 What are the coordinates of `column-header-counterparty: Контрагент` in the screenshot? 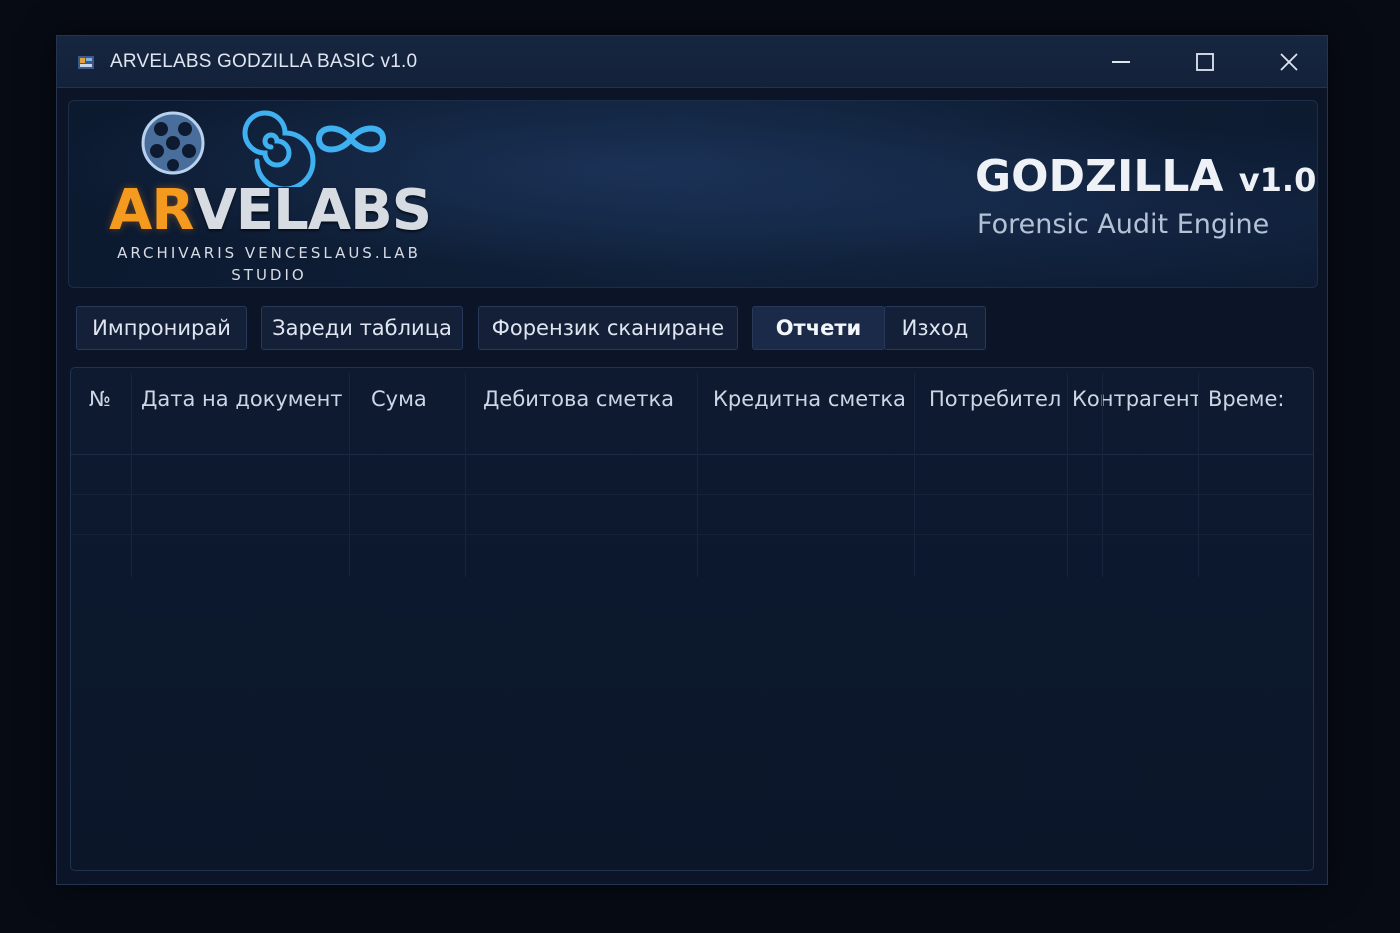 It's located at (1135, 411).